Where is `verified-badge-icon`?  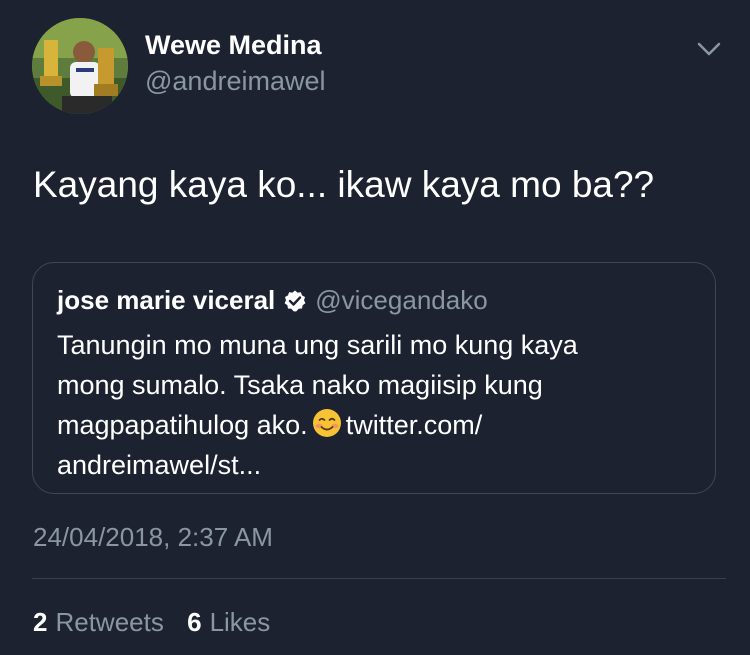
verified-badge-icon is located at coordinates (295, 301).